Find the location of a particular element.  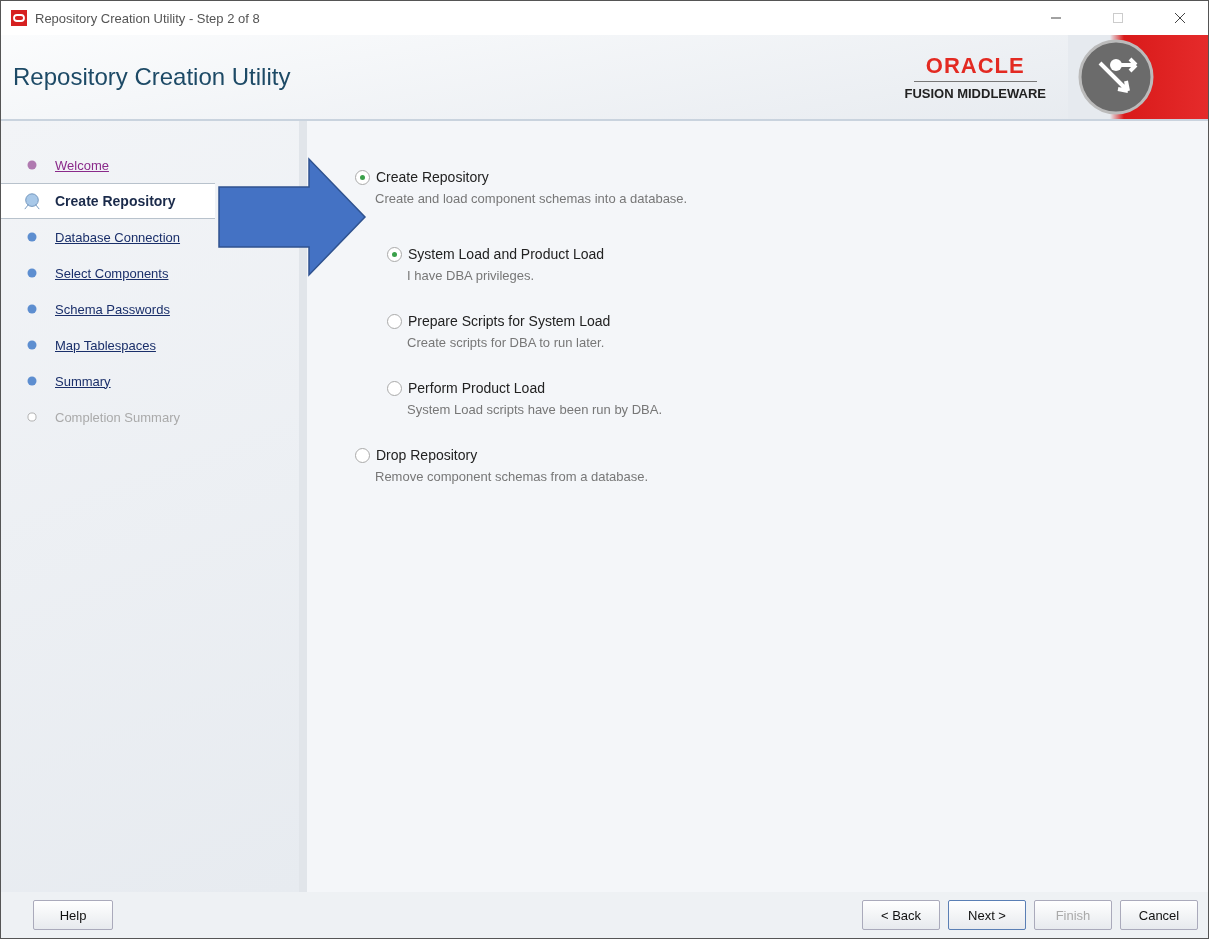

radio-option: Create Repository is located at coordinates (781, 177).